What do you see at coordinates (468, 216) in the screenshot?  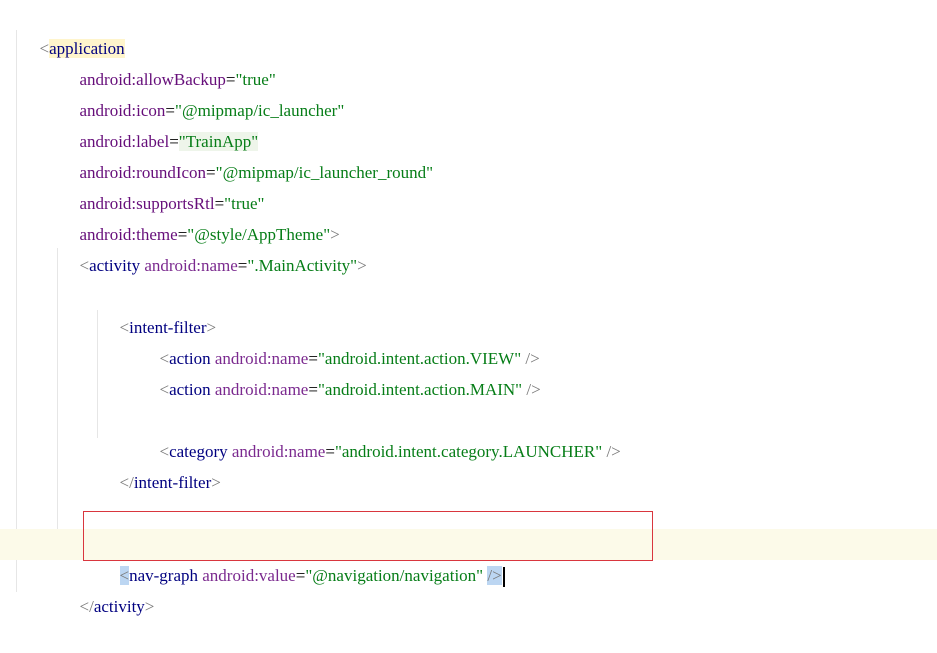 I see `code-line: android:theme="@style/AppTheme">` at bounding box center [468, 216].